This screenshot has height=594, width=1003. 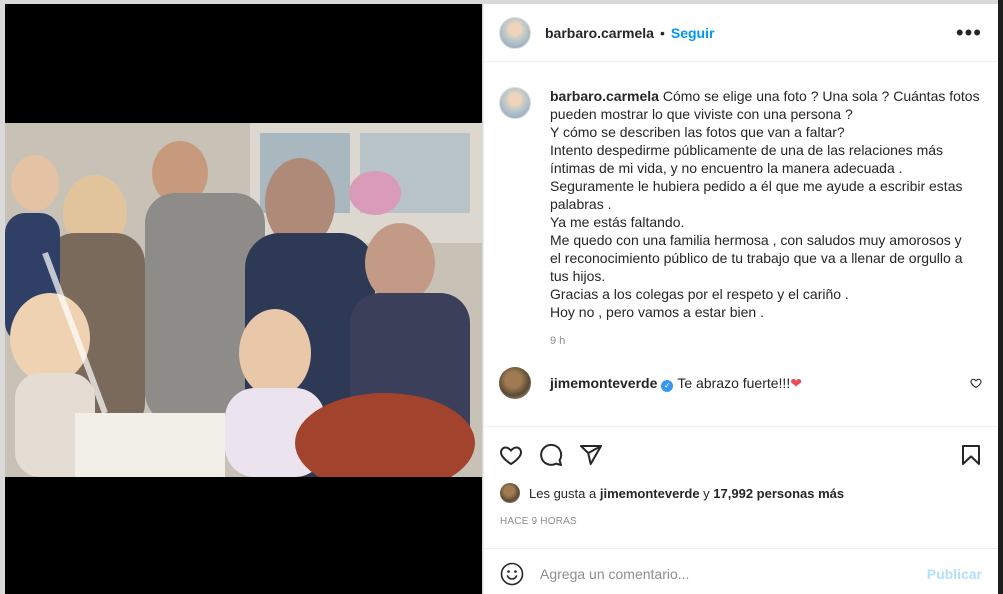 What do you see at coordinates (766, 341) in the screenshot?
I see `caption-timestamp: 9 h` at bounding box center [766, 341].